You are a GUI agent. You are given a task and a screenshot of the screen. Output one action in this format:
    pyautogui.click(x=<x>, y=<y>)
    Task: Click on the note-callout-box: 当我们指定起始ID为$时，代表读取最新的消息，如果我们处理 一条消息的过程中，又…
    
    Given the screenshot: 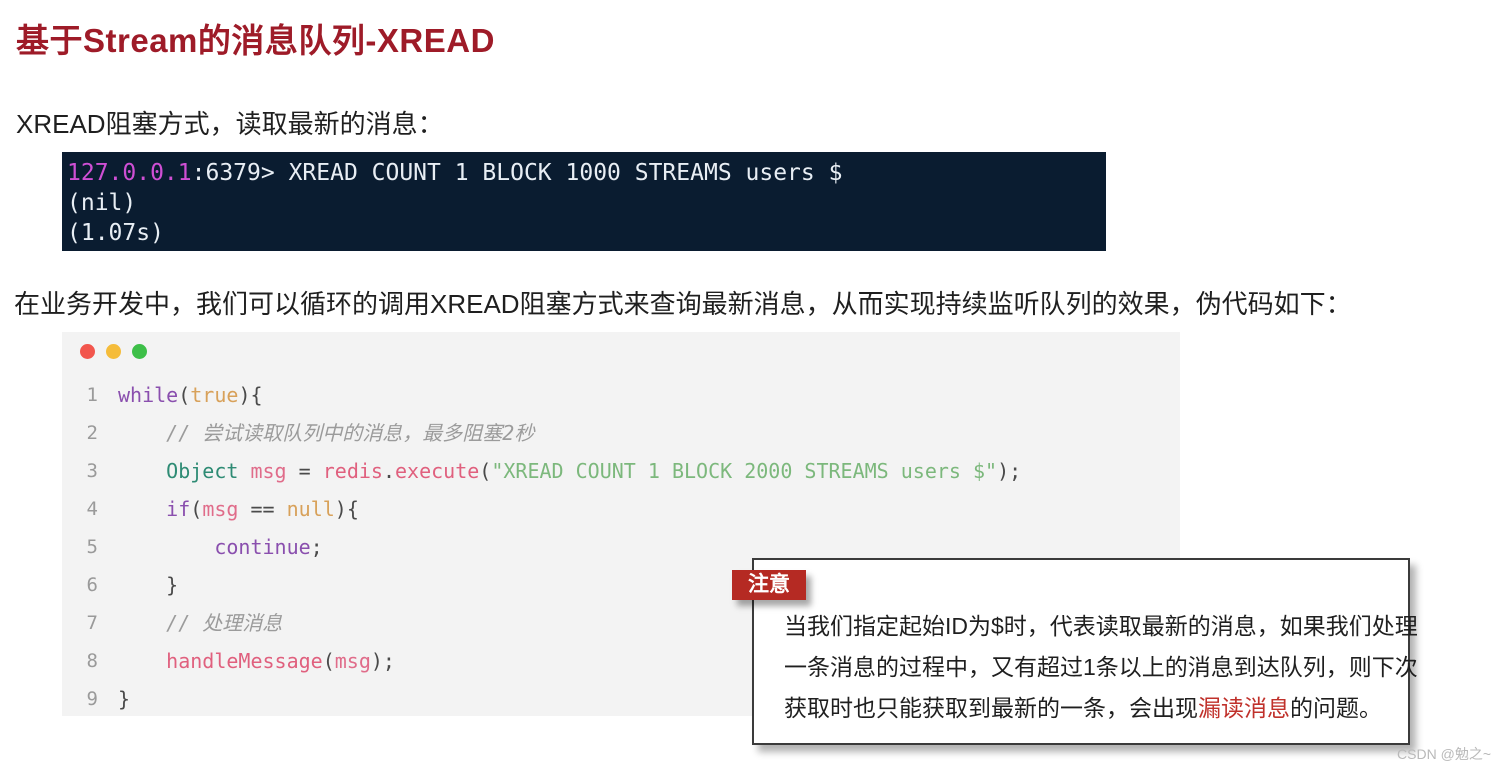 What is the action you would take?
    pyautogui.click(x=1085, y=651)
    